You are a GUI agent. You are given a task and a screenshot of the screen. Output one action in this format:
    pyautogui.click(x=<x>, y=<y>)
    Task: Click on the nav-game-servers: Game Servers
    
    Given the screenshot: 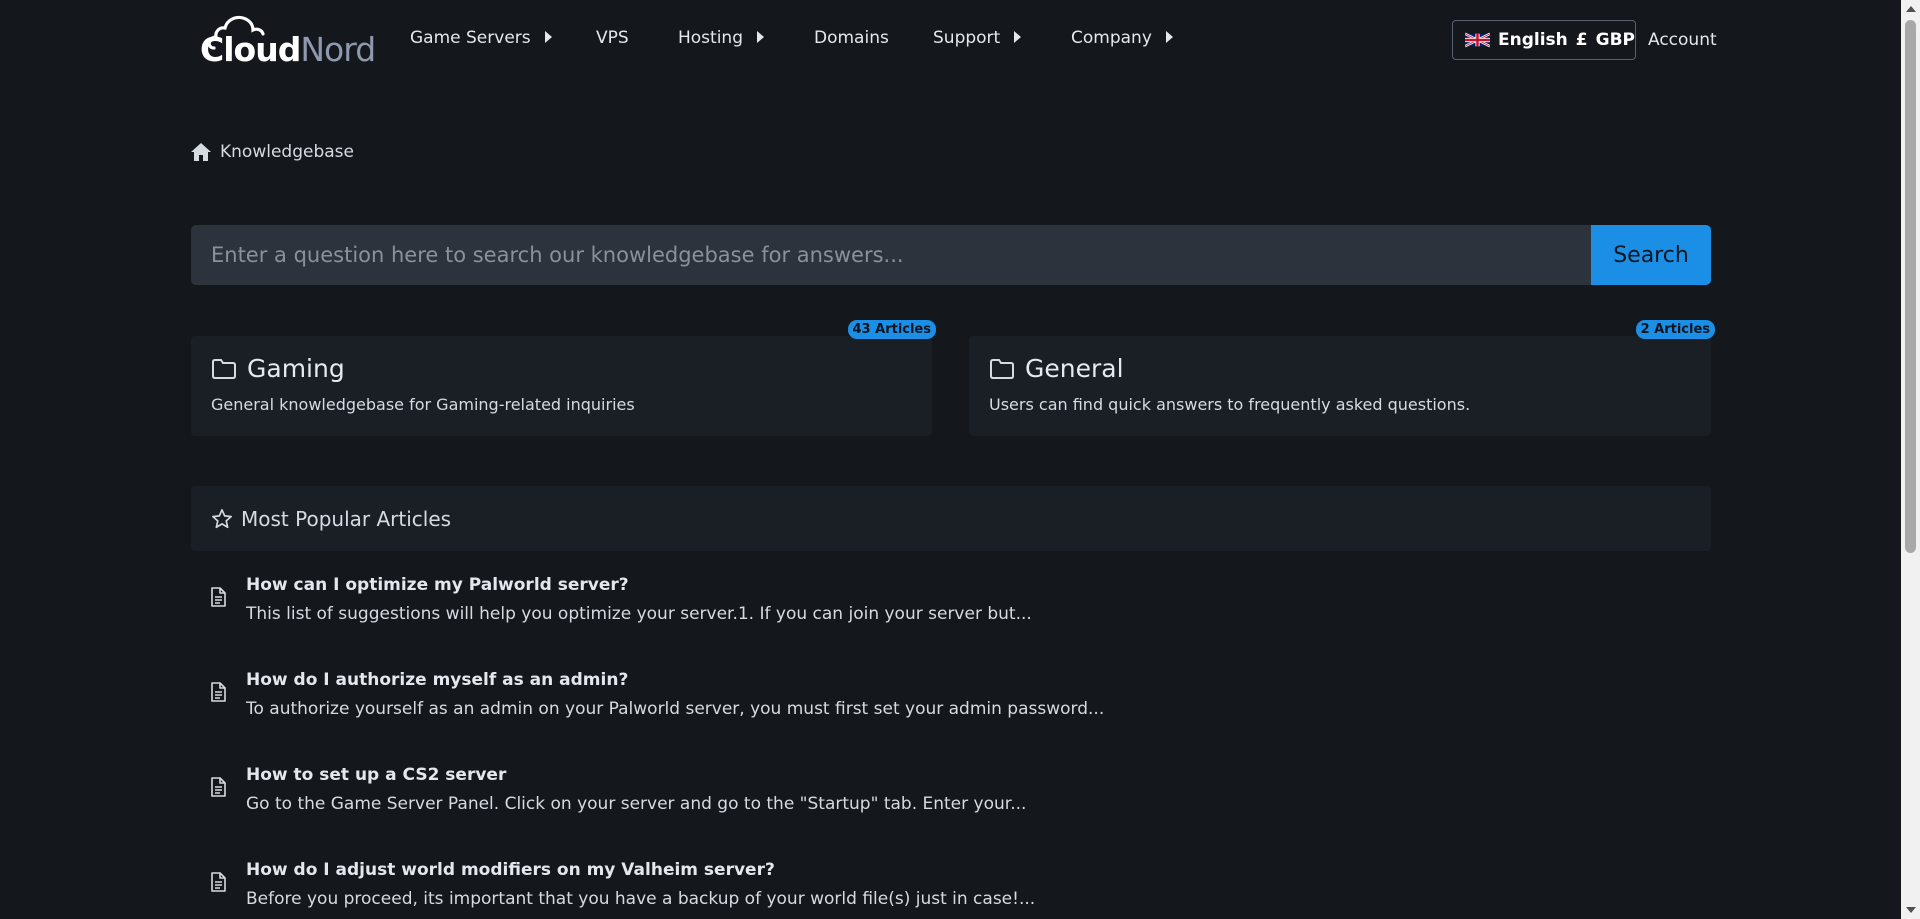 What is the action you would take?
    pyautogui.click(x=481, y=38)
    